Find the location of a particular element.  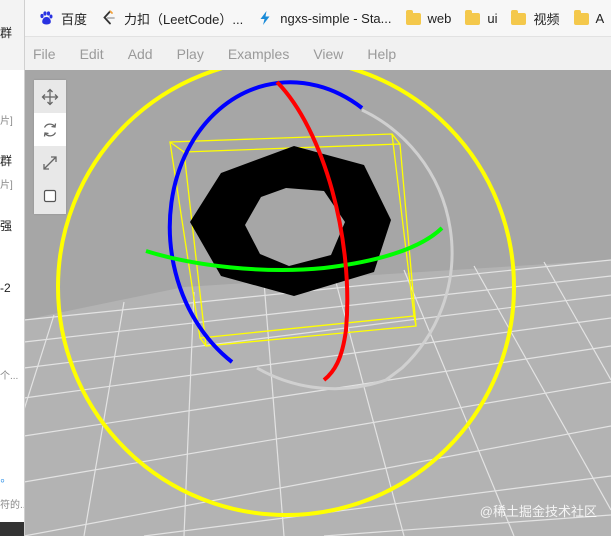

torus-mesh is located at coordinates (290, 221).